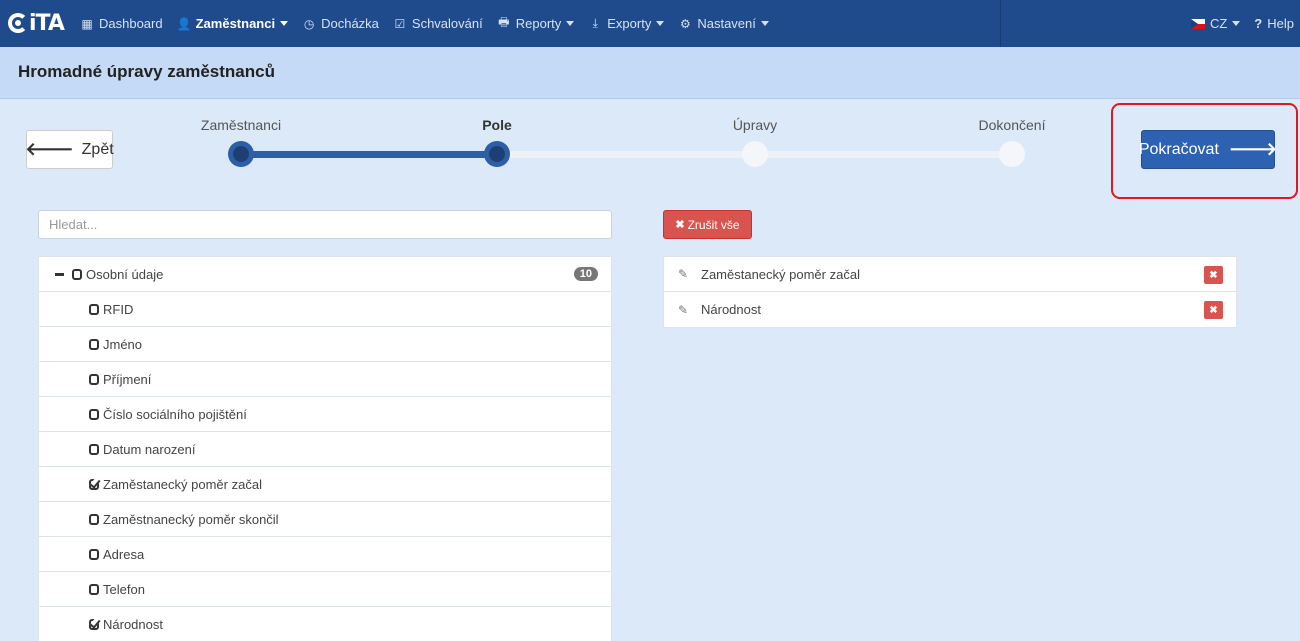 This screenshot has width=1300, height=641. Describe the element at coordinates (325, 624) in the screenshot. I see `tree-field-row: Národnost` at that location.